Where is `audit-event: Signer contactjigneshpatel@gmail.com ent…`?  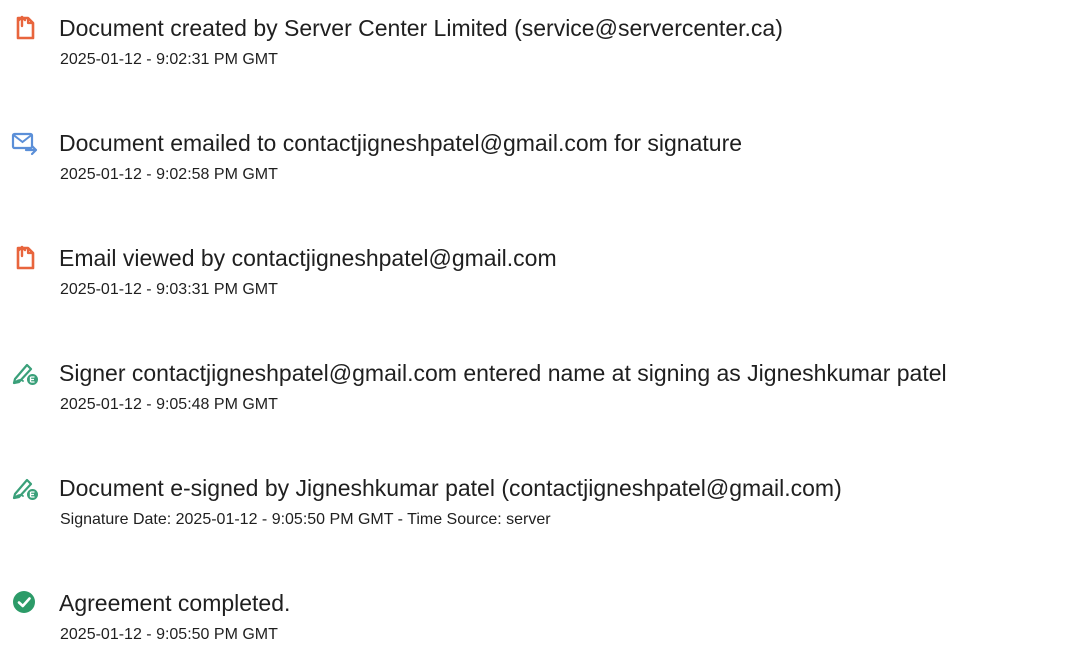 audit-event: Signer contactjigneshpatel@gmail.com ent… is located at coordinates (544, 399).